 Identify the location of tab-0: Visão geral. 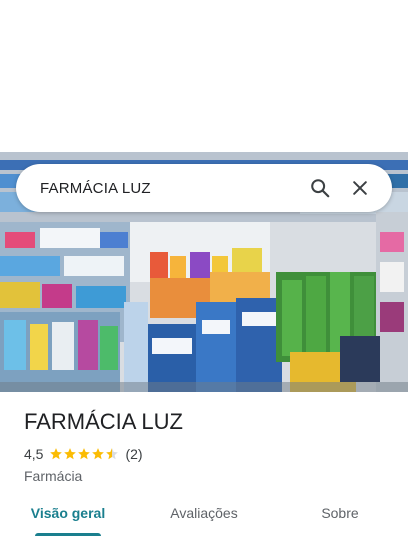
(68, 515).